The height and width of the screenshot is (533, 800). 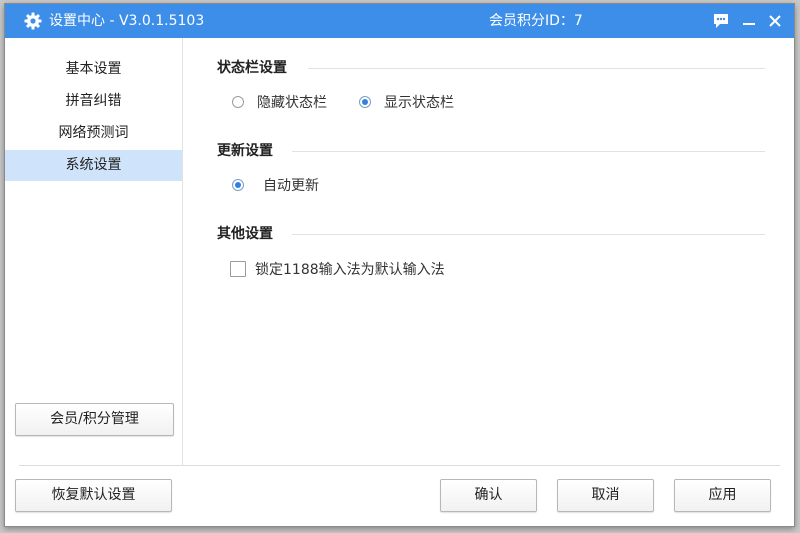 I want to click on window-title: 设置中心 - V3.0.1.5103, so click(x=127, y=21).